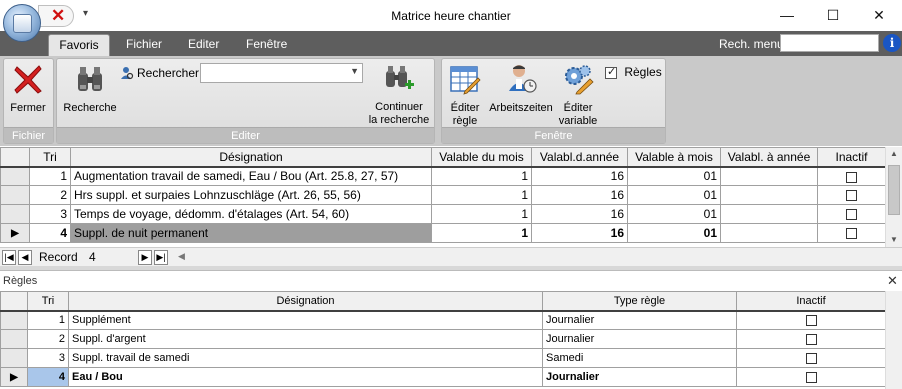  Describe the element at coordinates (639, 301) in the screenshot. I see `column-header-type-regle: Type règle` at that location.